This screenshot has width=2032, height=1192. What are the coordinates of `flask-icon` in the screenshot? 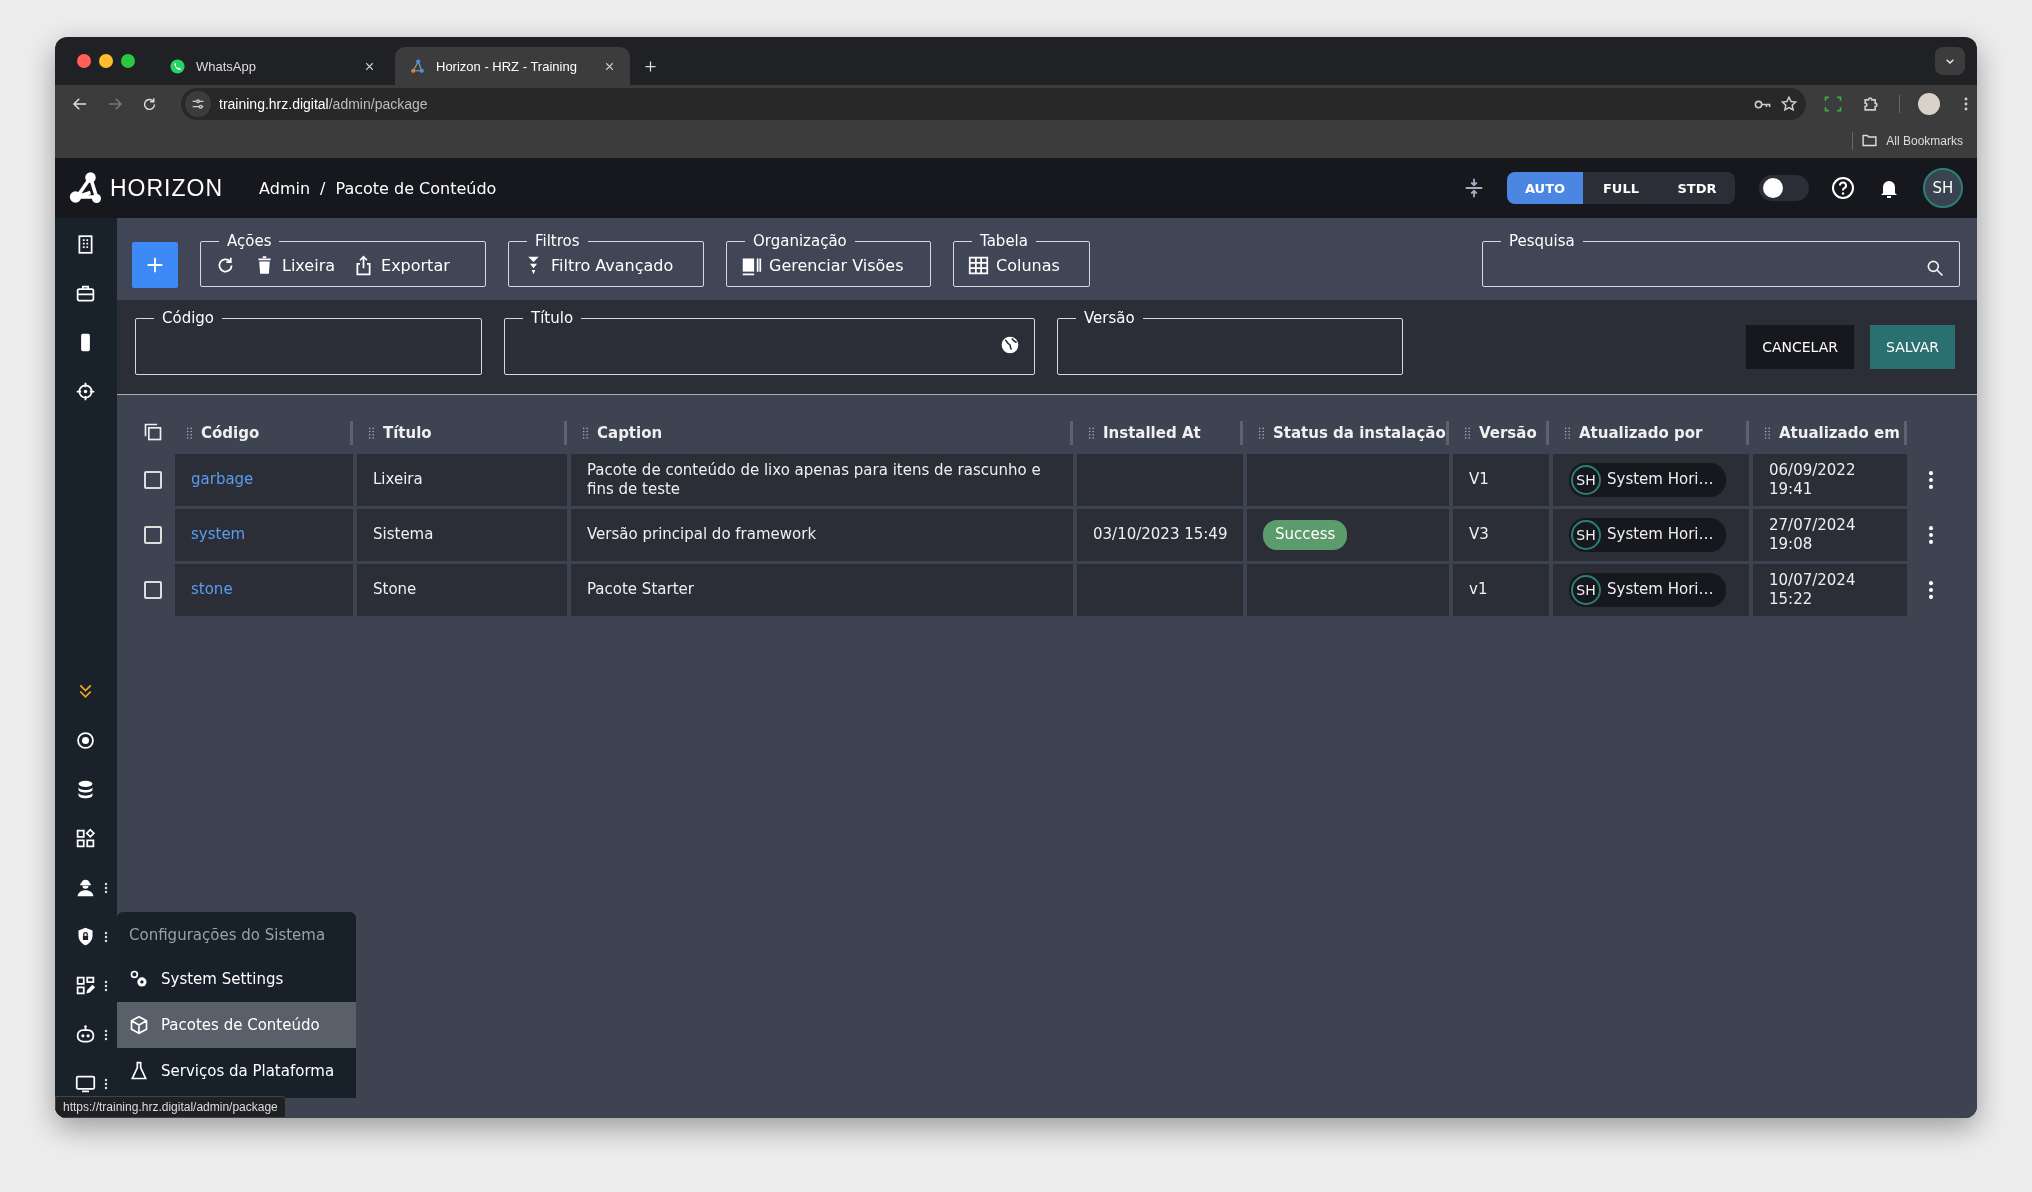 It's located at (139, 1071).